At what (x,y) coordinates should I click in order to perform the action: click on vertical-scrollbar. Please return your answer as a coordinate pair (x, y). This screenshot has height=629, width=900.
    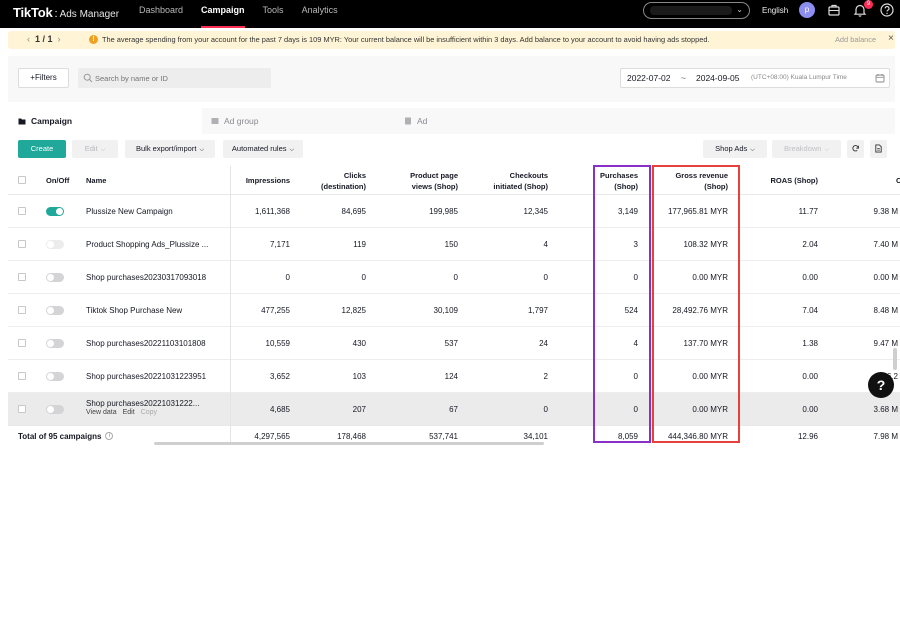
    Looking at the image, I should click on (895, 359).